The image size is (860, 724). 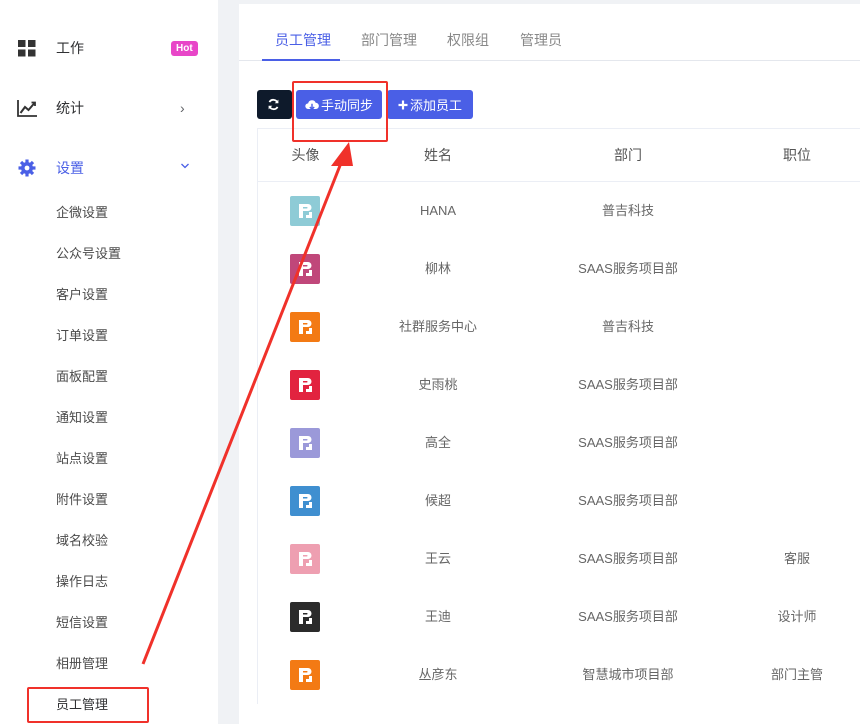 I want to click on table-header: 头像 姓名 部门 职位, so click(x=559, y=155).